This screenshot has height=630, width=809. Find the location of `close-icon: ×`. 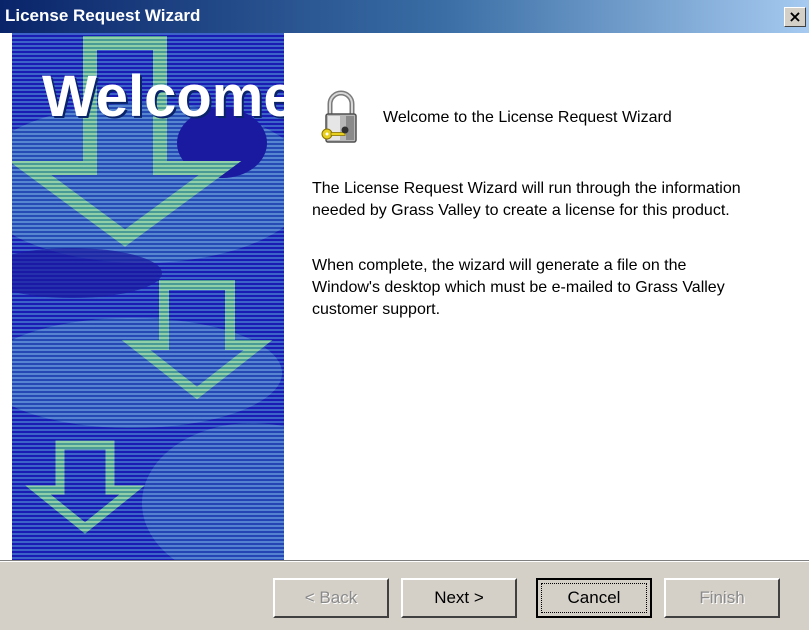

close-icon: × is located at coordinates (795, 16).